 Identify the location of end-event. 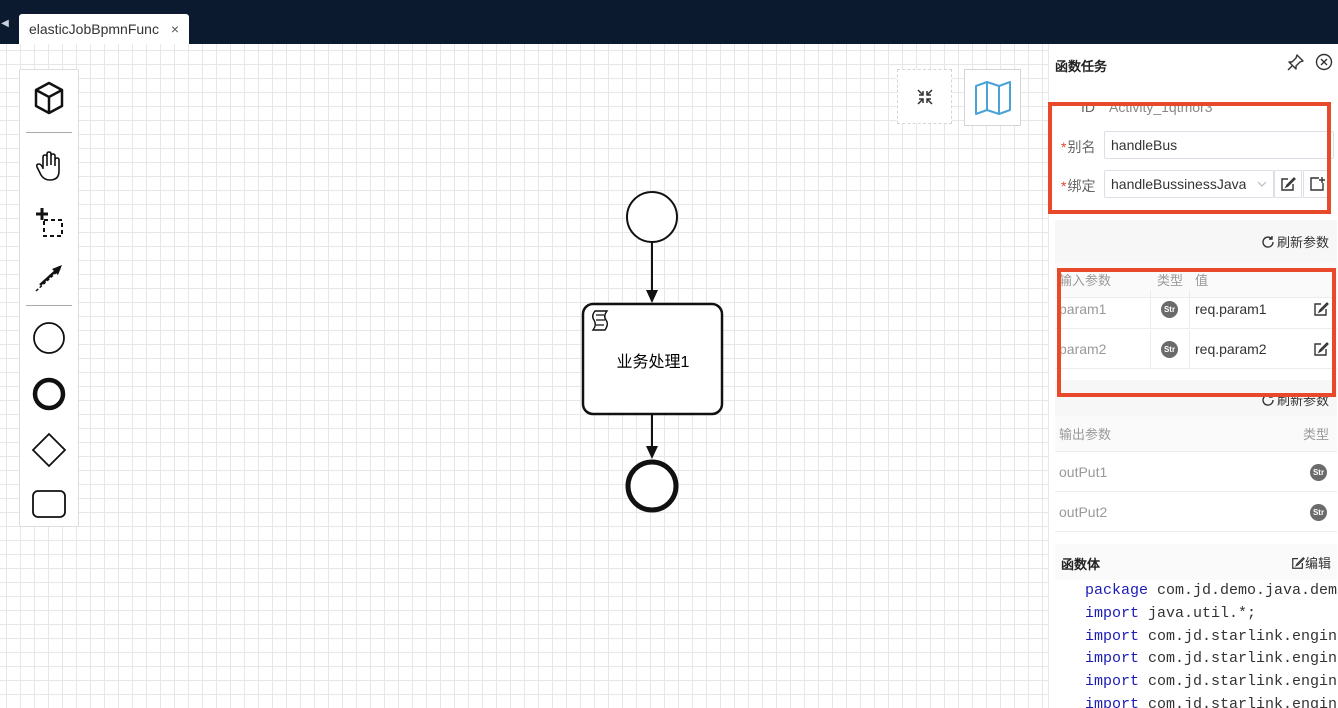
(652, 486).